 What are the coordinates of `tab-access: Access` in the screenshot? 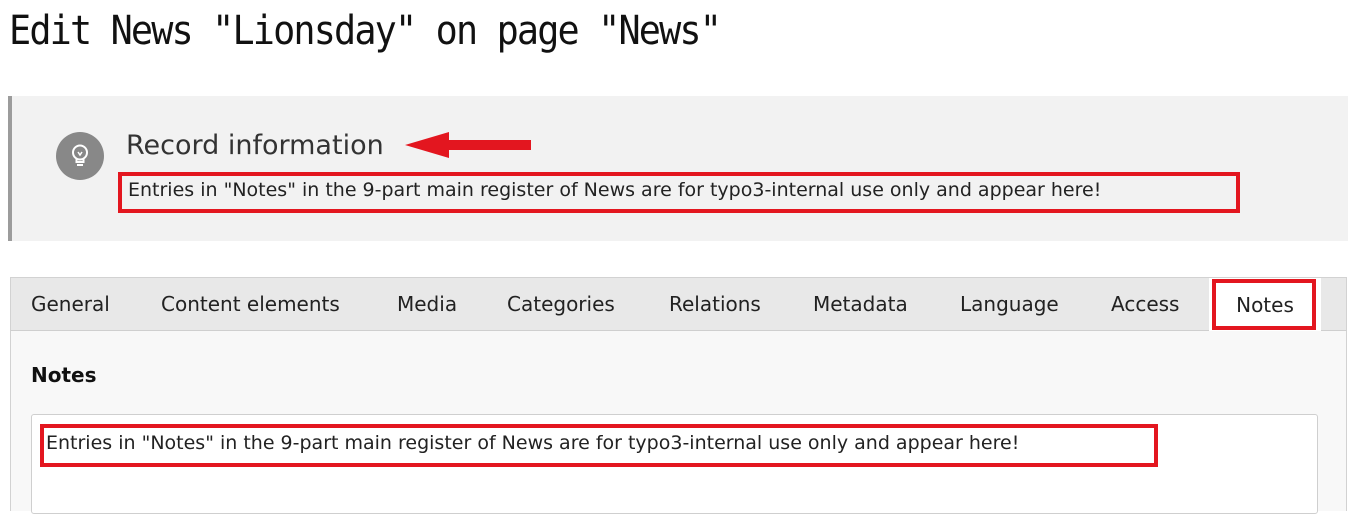 It's located at (1145, 304).